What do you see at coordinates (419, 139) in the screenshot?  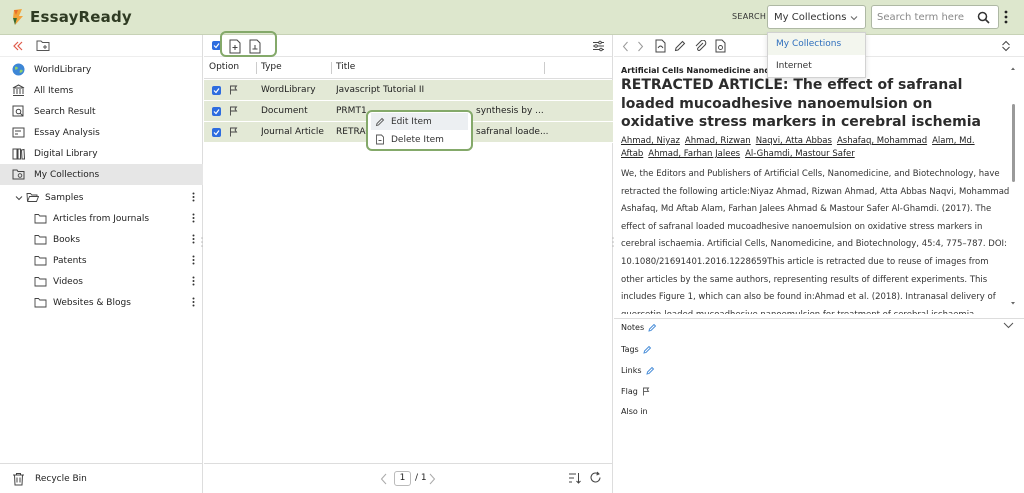 I see `delete-item-button: Delete Item` at bounding box center [419, 139].